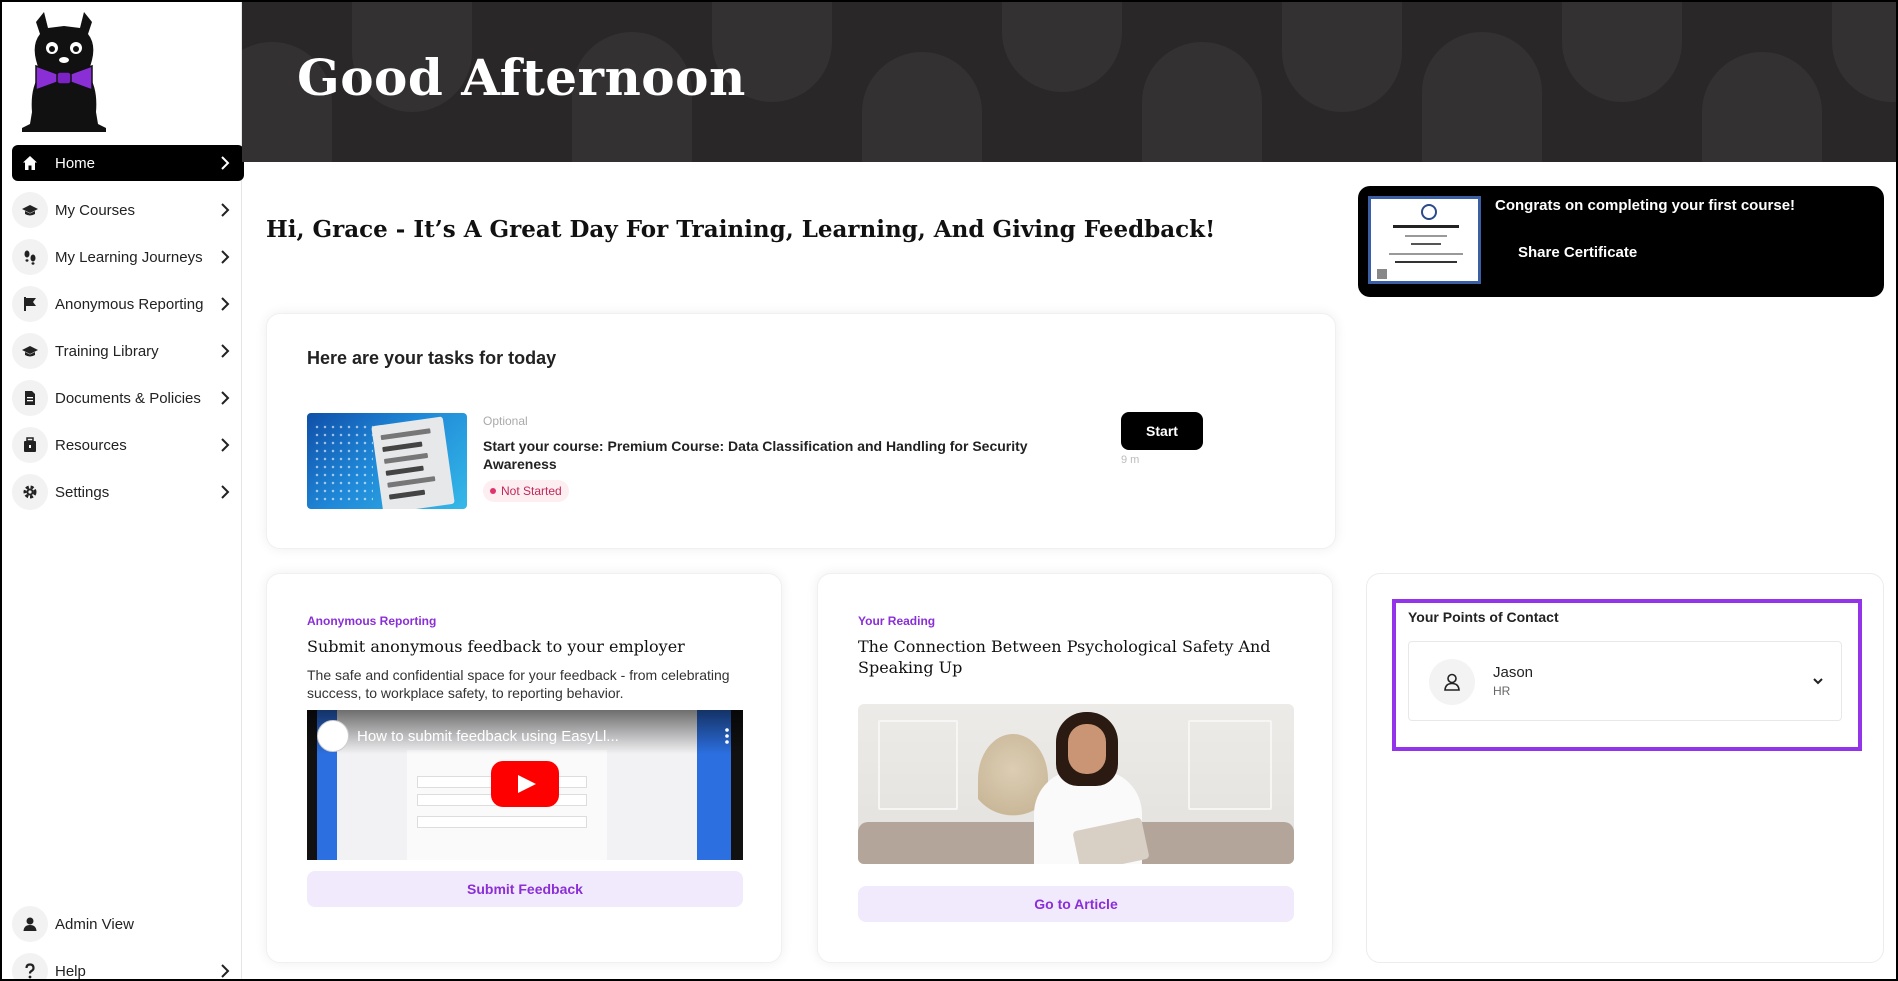 The width and height of the screenshot is (1898, 981). What do you see at coordinates (387, 461) in the screenshot?
I see `course-thumbnail` at bounding box center [387, 461].